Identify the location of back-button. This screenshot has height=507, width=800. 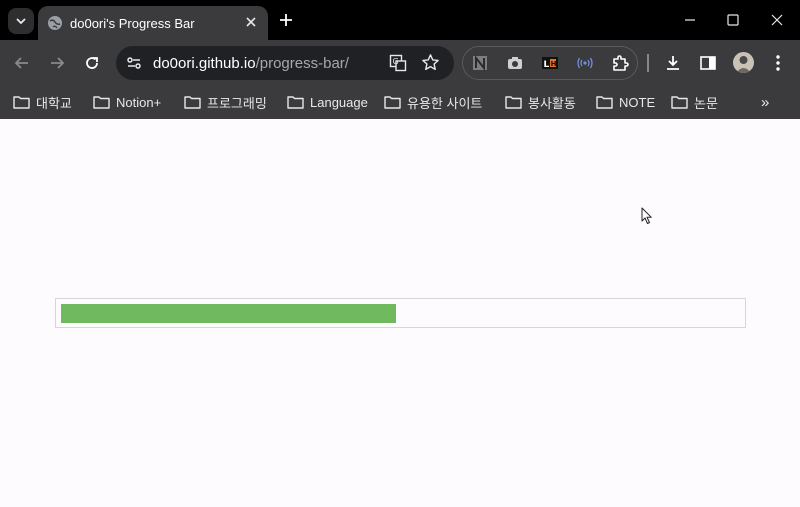
(22, 63).